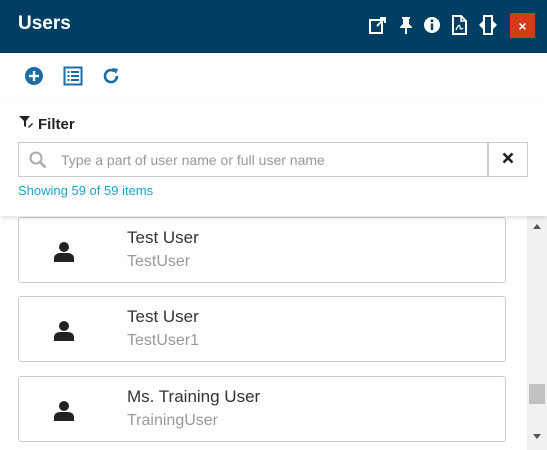 This screenshot has height=450, width=547. What do you see at coordinates (194, 396) in the screenshot?
I see `user-display-name: Ms. Training User` at bounding box center [194, 396].